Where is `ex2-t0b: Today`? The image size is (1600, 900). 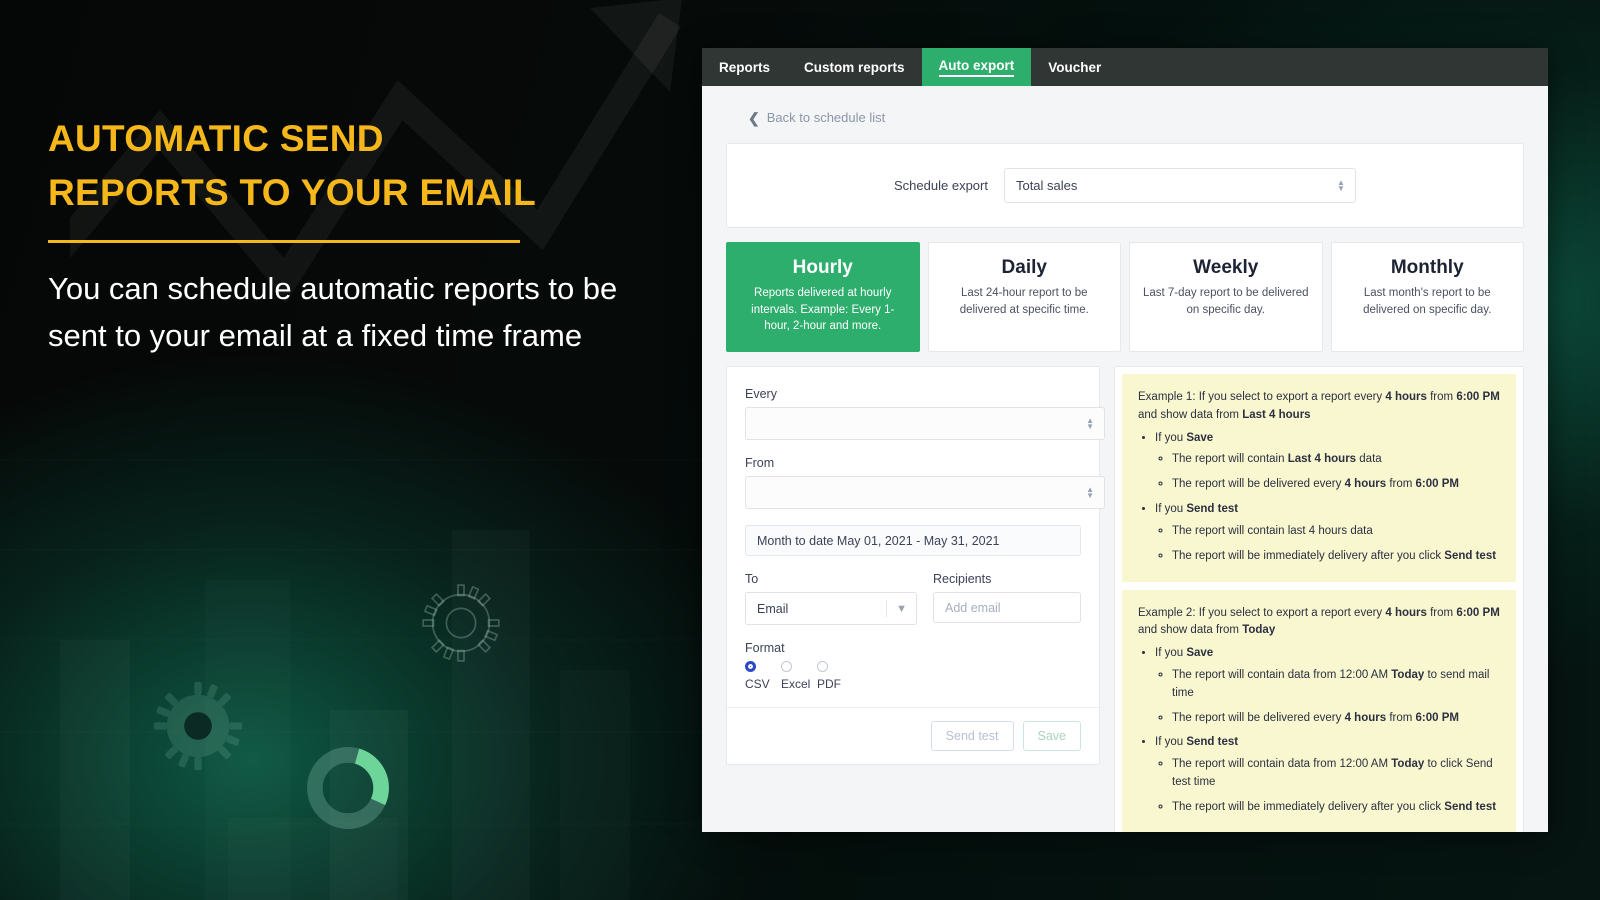
ex2-t0b: Today is located at coordinates (1408, 764).